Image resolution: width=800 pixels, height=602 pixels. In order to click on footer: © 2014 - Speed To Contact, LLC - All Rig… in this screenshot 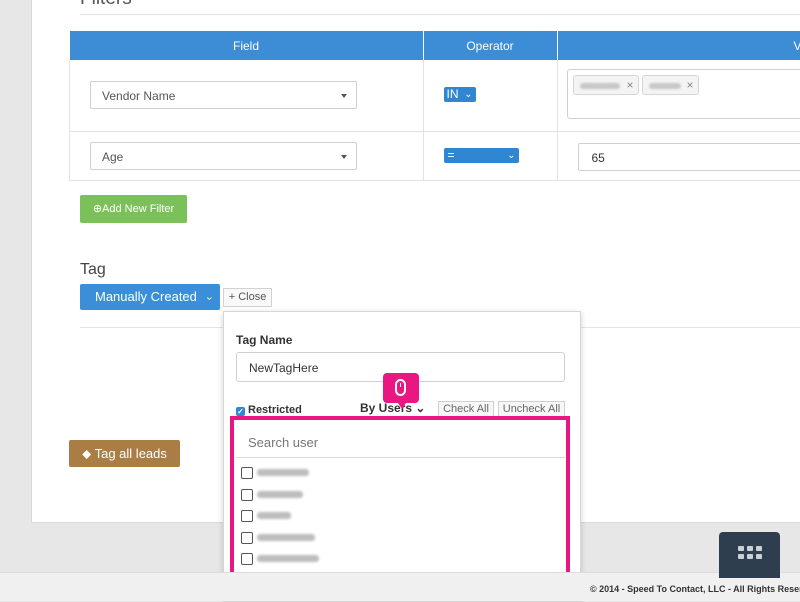, I will do `click(400, 586)`.